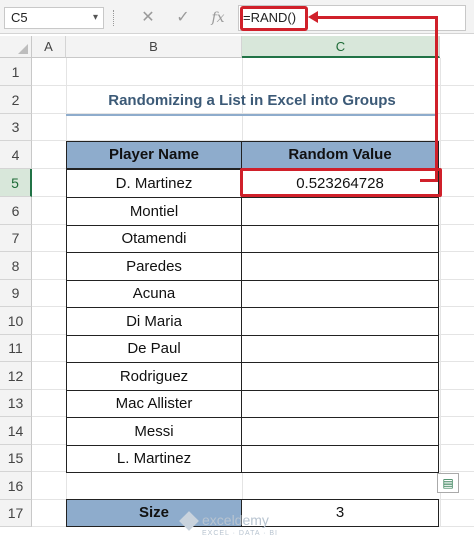 The image size is (474, 550). Describe the element at coordinates (49, 47) in the screenshot. I see `column-header-a: A` at that location.